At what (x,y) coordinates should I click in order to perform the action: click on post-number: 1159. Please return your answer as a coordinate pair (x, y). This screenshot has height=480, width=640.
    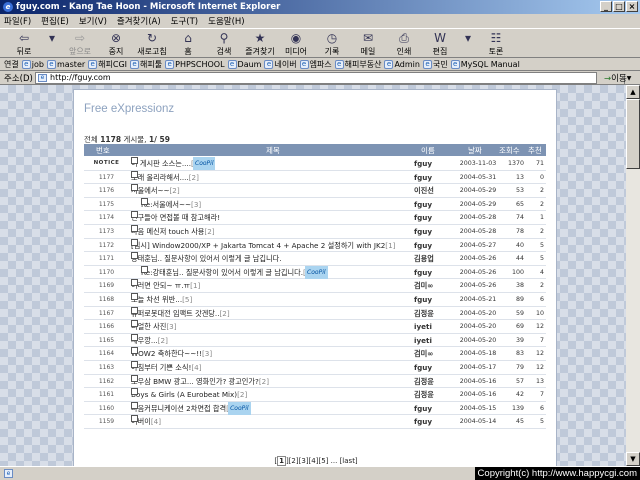
    Looking at the image, I should click on (106, 422).